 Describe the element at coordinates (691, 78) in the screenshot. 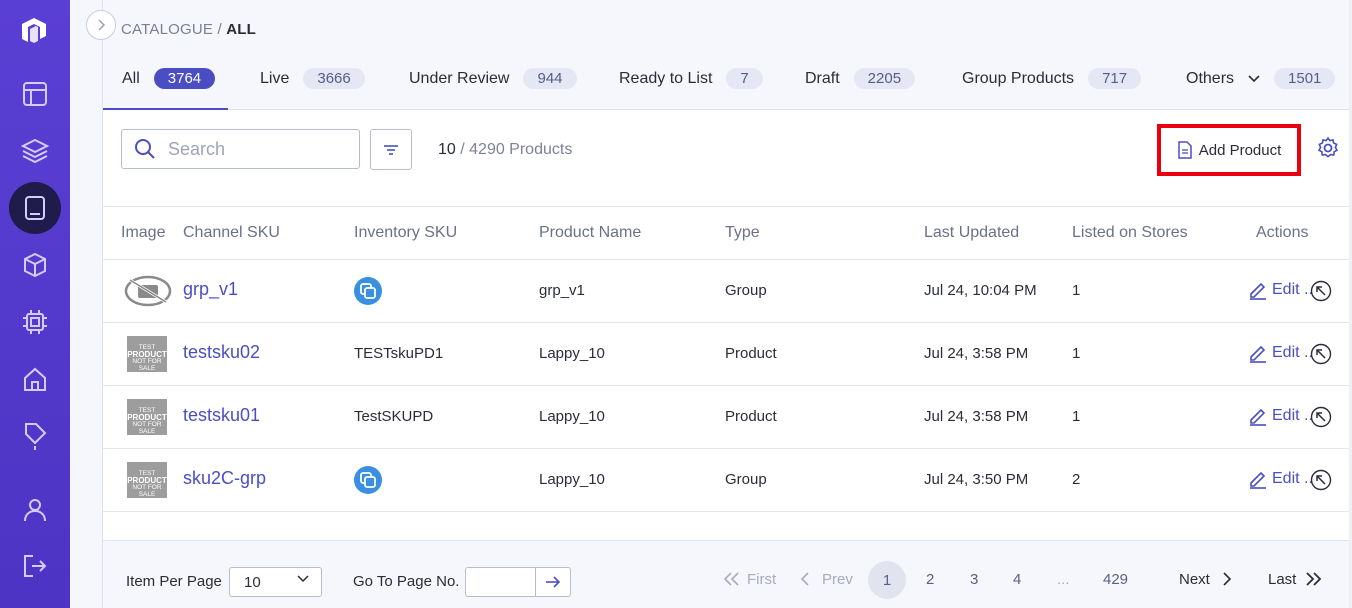

I see `tab-ready-to-list: Ready to List 7` at that location.